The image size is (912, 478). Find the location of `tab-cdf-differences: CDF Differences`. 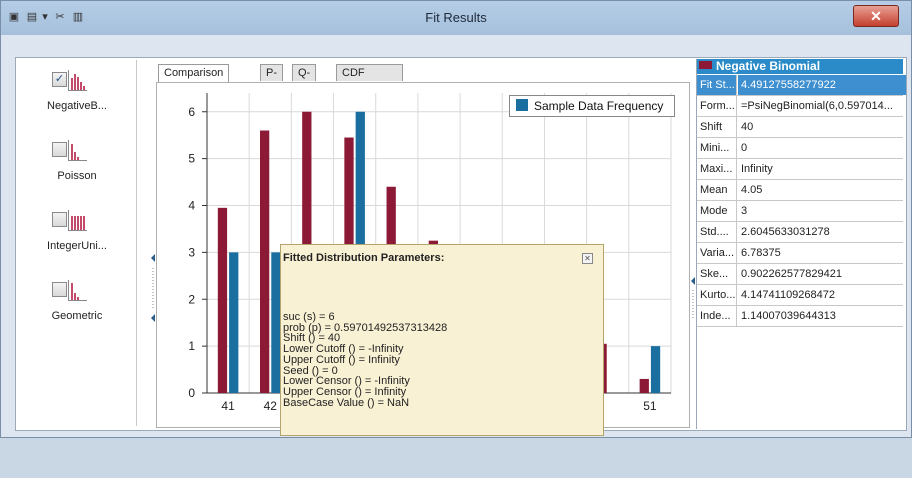

tab-cdf-differences: CDF Differences is located at coordinates (370, 80).